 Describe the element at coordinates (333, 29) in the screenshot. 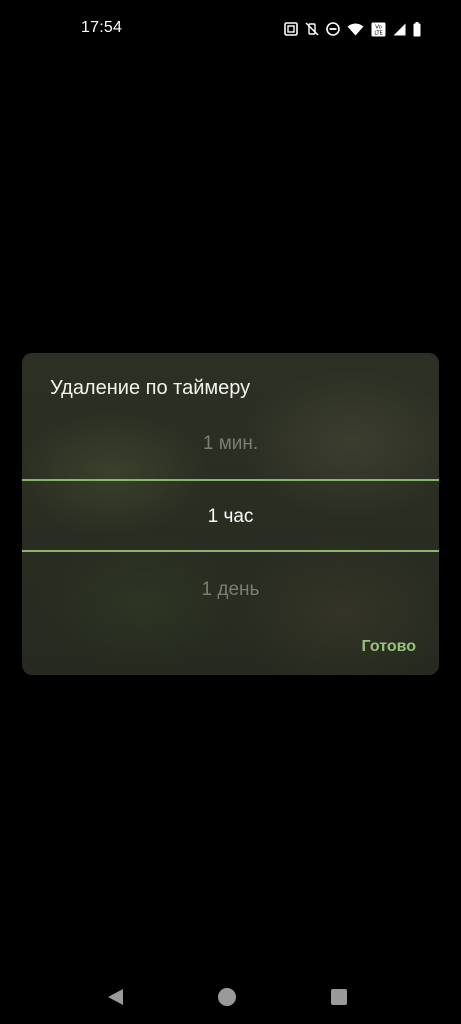

I see `do-not-disturb-icon` at that location.